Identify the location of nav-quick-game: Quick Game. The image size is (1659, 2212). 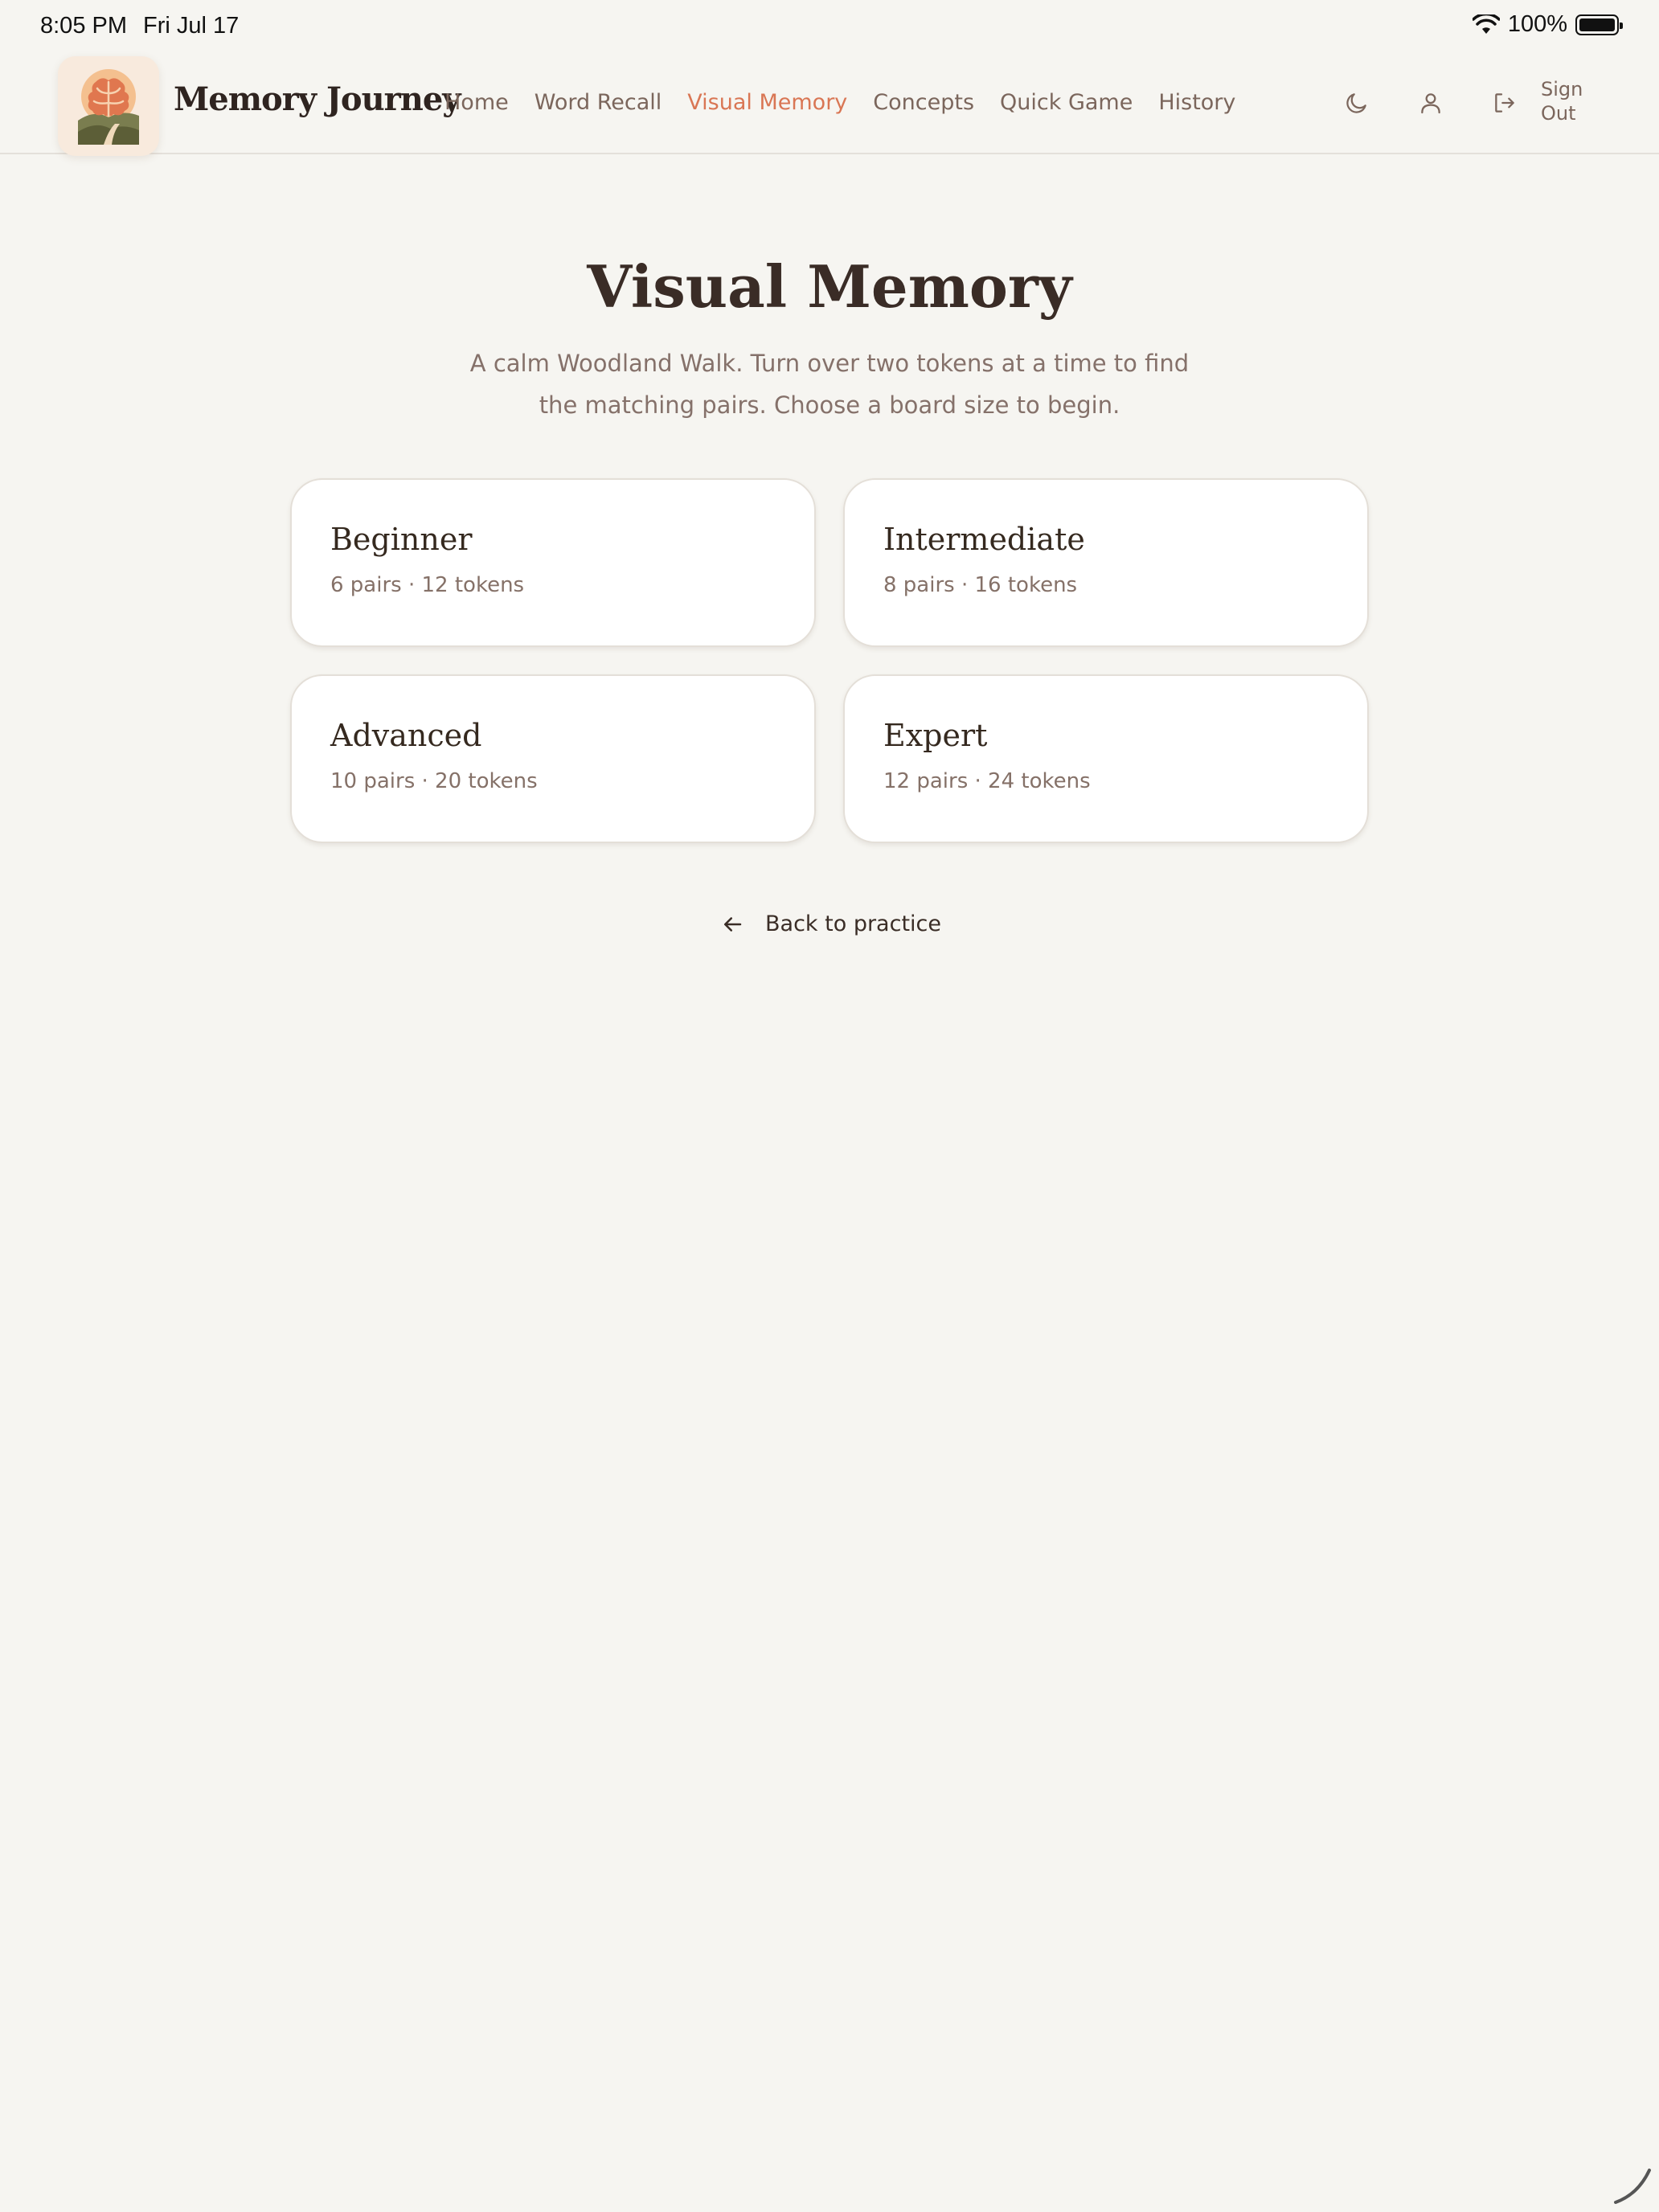
(1066, 102).